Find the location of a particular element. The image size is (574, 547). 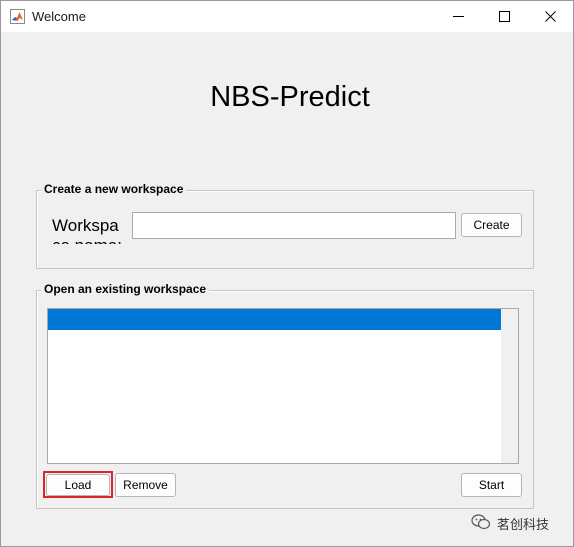

close-icon is located at coordinates (550, 16).